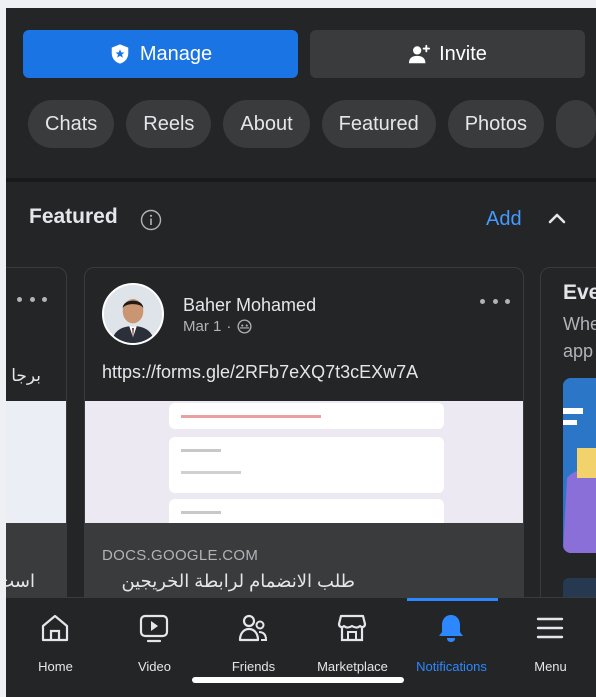  I want to click on post-meta: Mar 1 ·, so click(217, 326).